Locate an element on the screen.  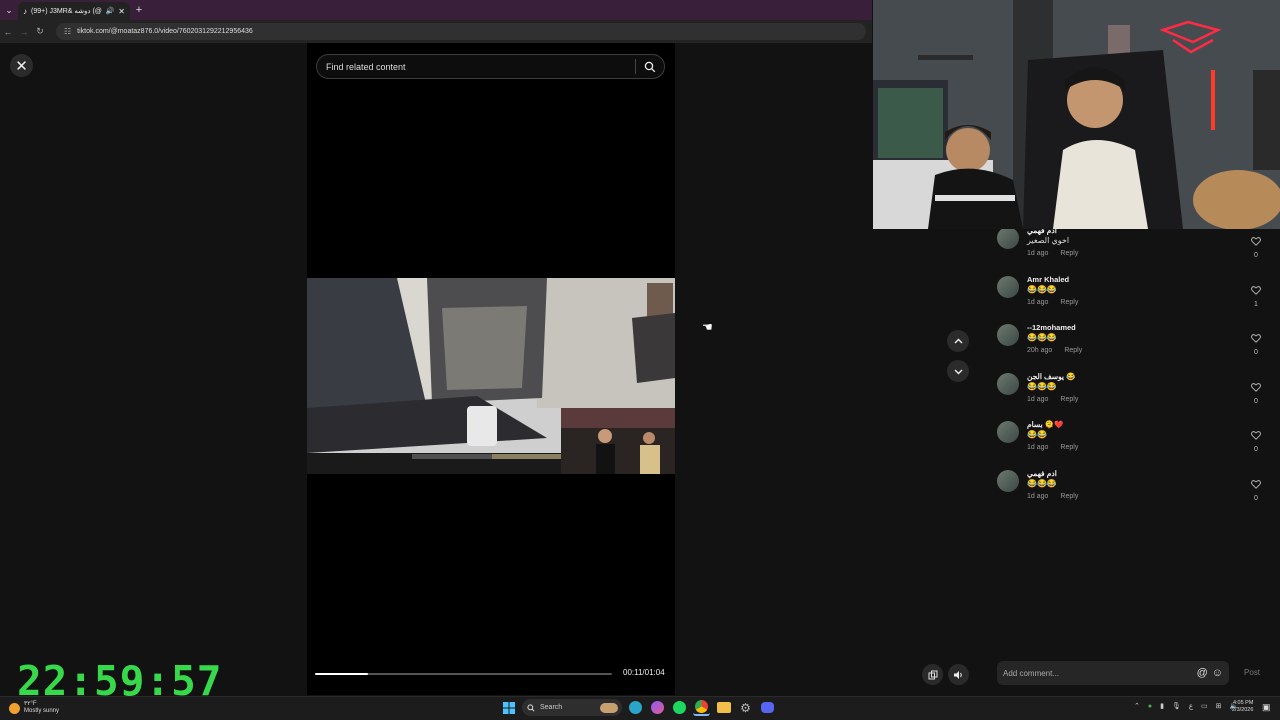
network-icon: ⊞ is located at coordinates (1219, 706).